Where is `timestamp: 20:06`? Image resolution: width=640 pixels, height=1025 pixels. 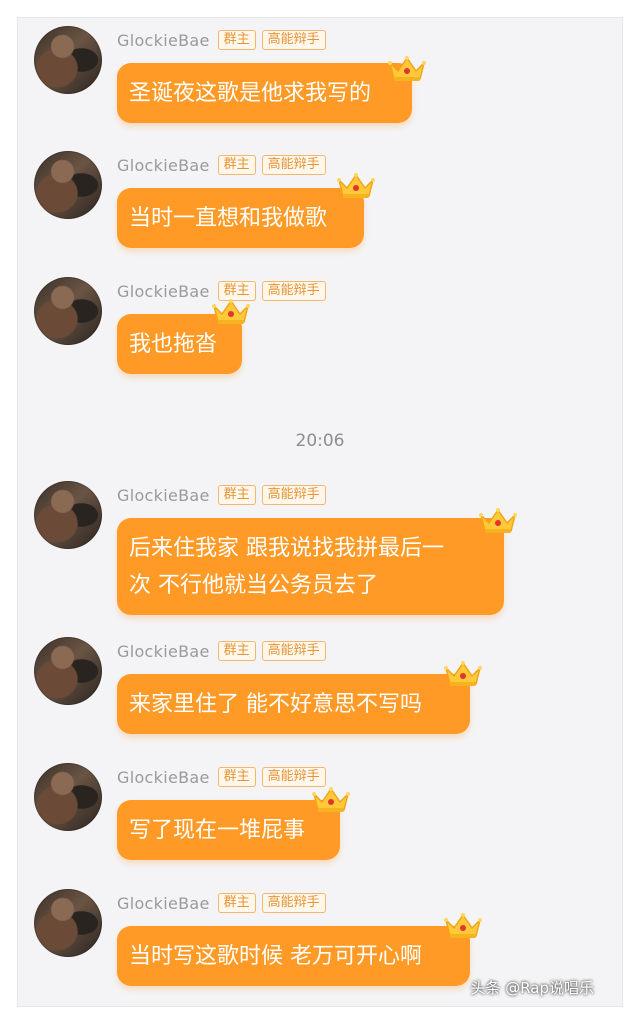 timestamp: 20:06 is located at coordinates (320, 441).